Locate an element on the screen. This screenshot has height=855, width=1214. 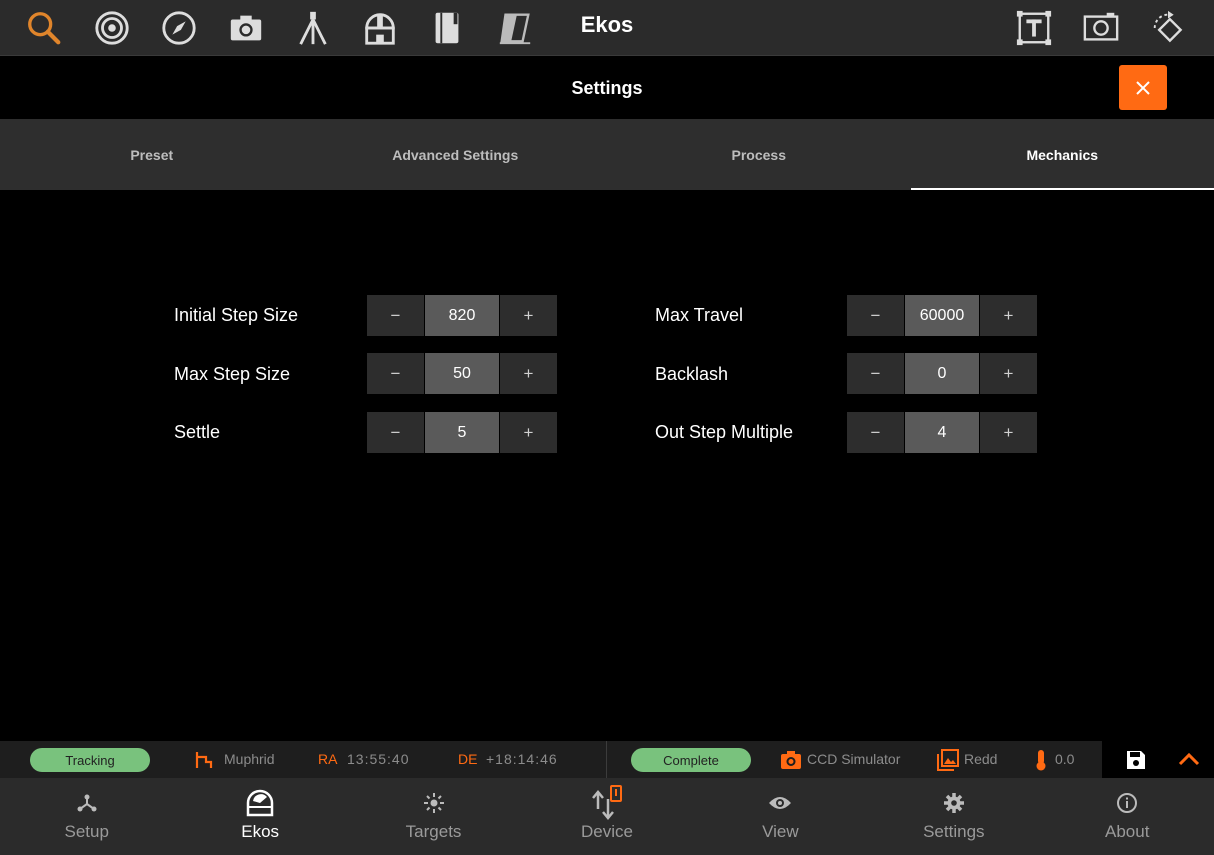
target-icon is located at coordinates (112, 28).